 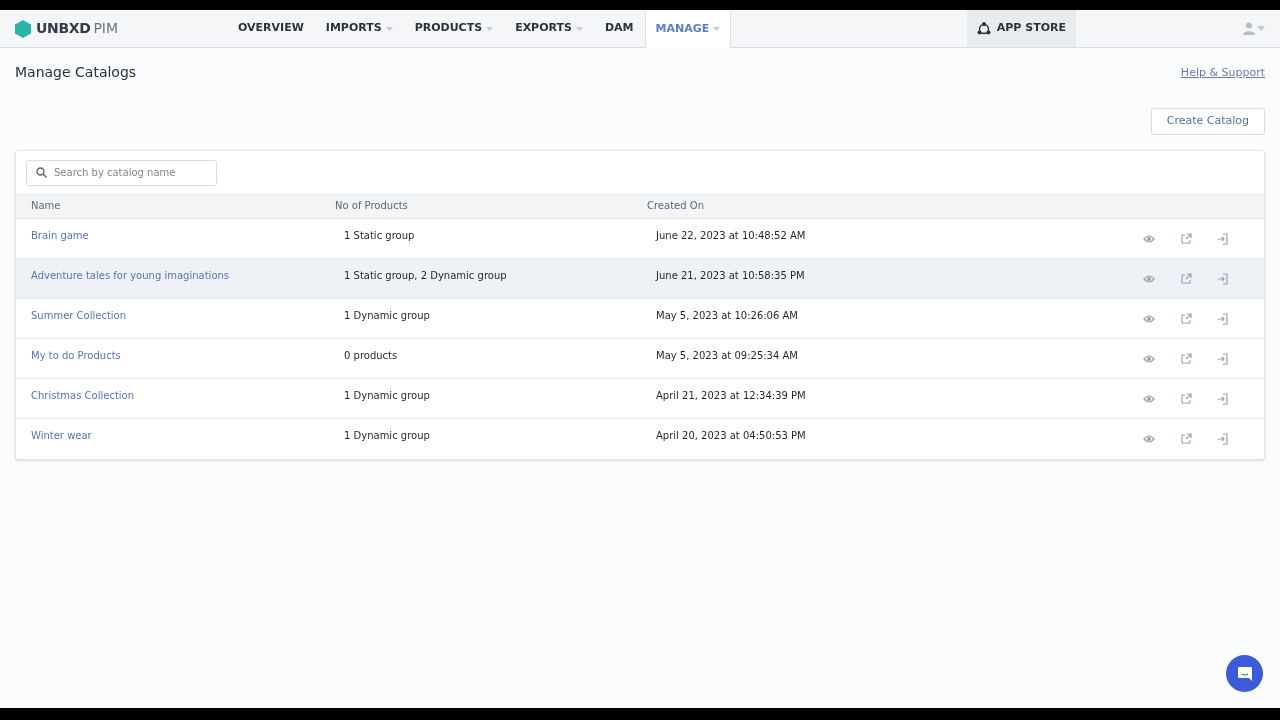 I want to click on nav-tab: DAM, so click(x=619, y=28).